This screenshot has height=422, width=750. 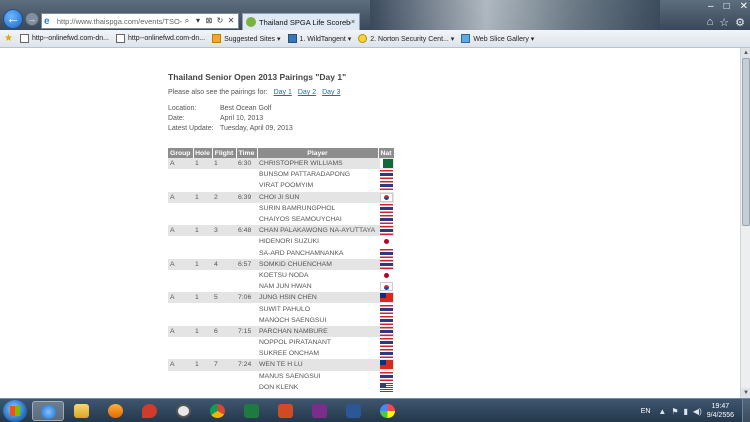 I want to click on chrome-icon, so click(x=217, y=411).